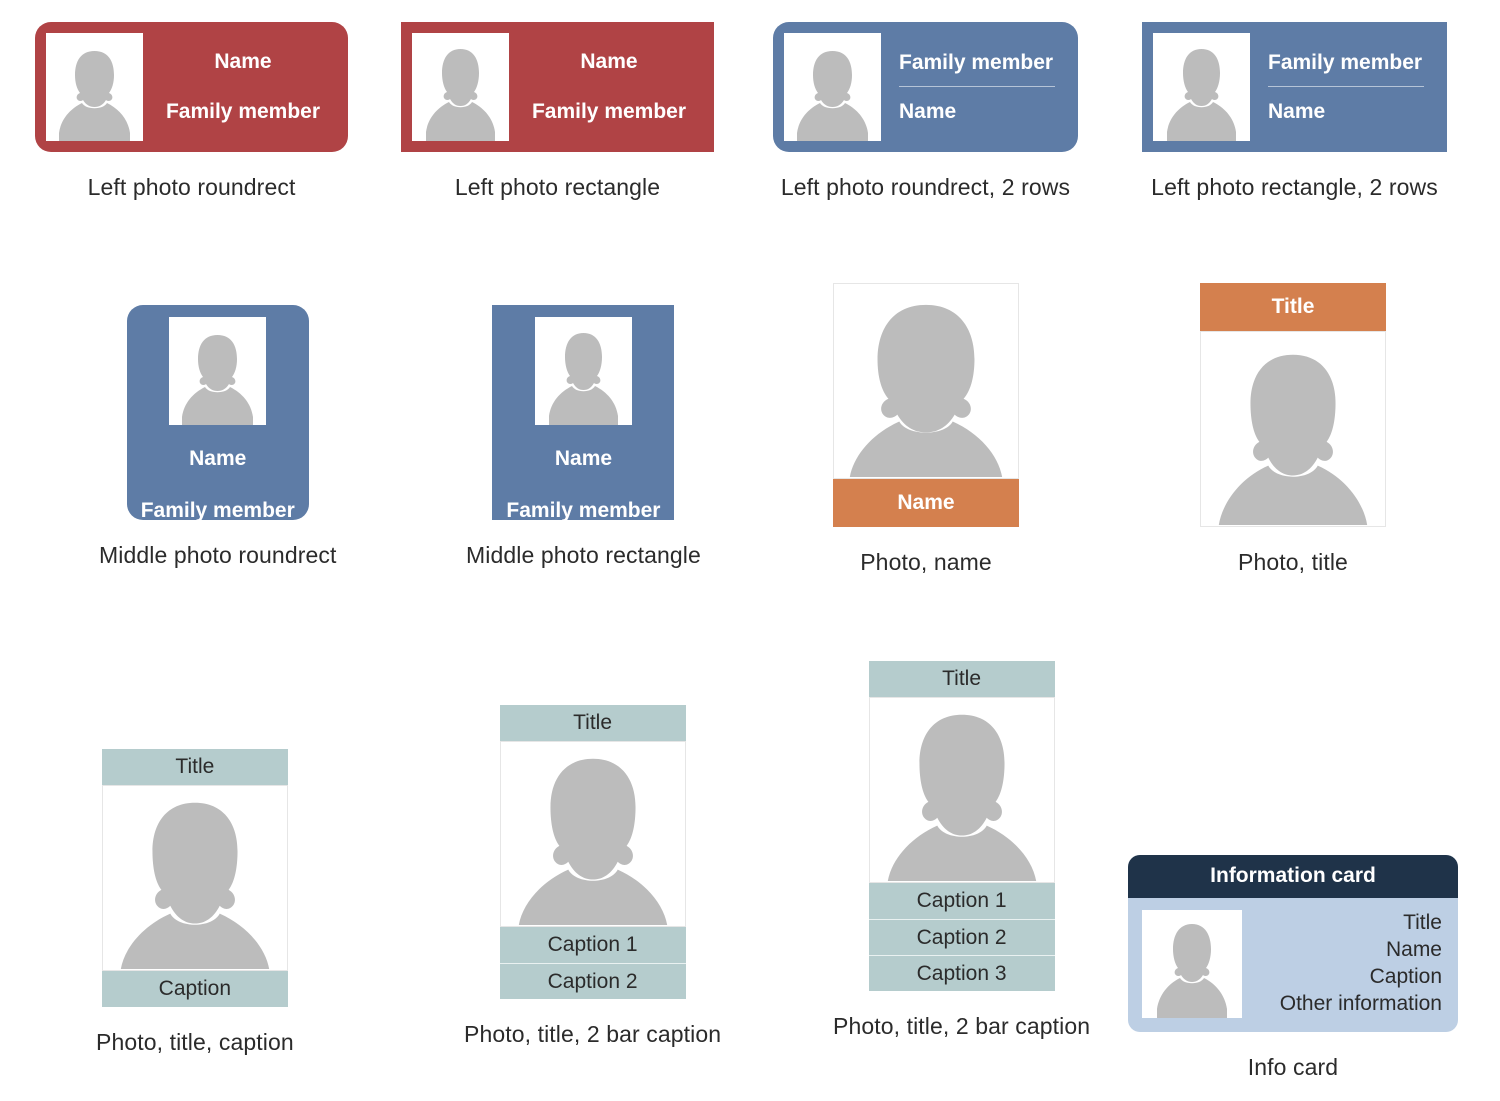  Describe the element at coordinates (1405, 976) in the screenshot. I see `info-line-caption: Caption` at that location.